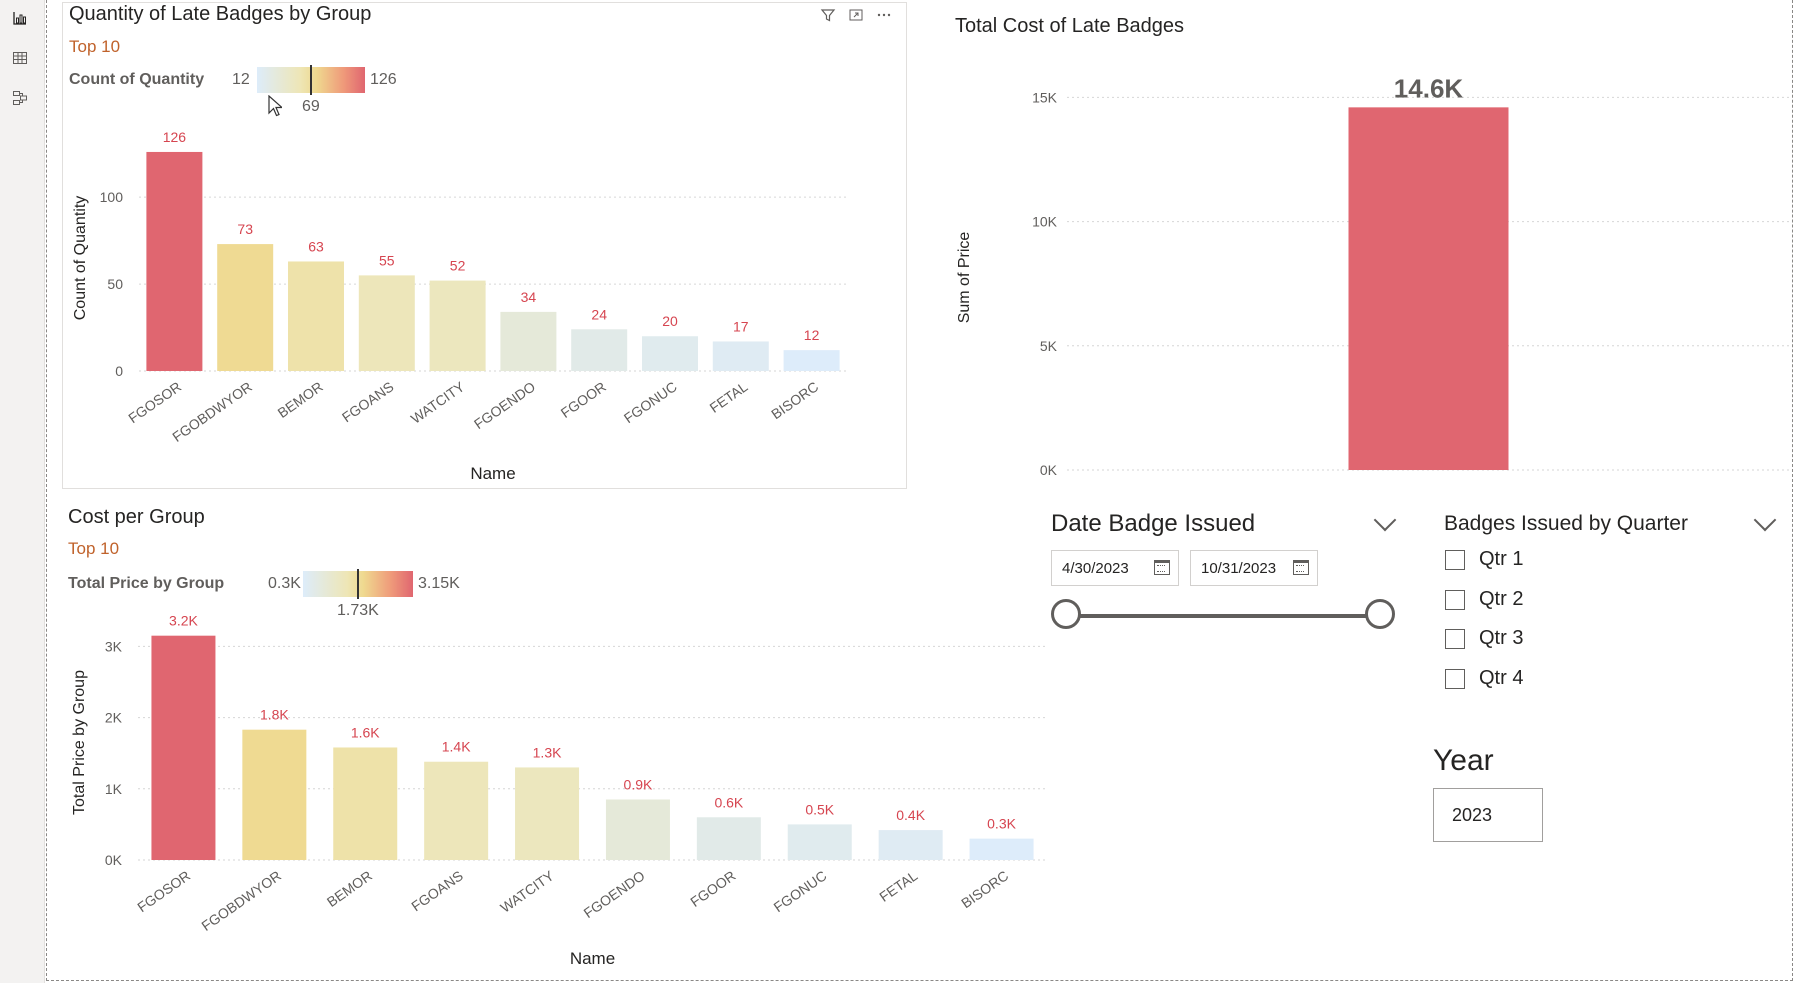 Image resolution: width=1795 pixels, height=983 pixels. What do you see at coordinates (114, 789) in the screenshot?
I see `y-tick-label: 1K` at bounding box center [114, 789].